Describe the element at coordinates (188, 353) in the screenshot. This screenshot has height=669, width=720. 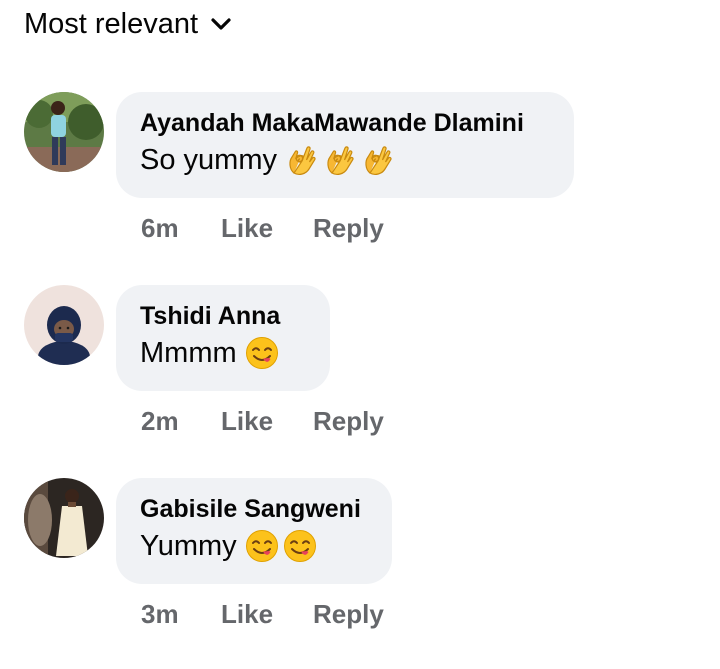
I see `comment-text-body: Mmmm` at that location.